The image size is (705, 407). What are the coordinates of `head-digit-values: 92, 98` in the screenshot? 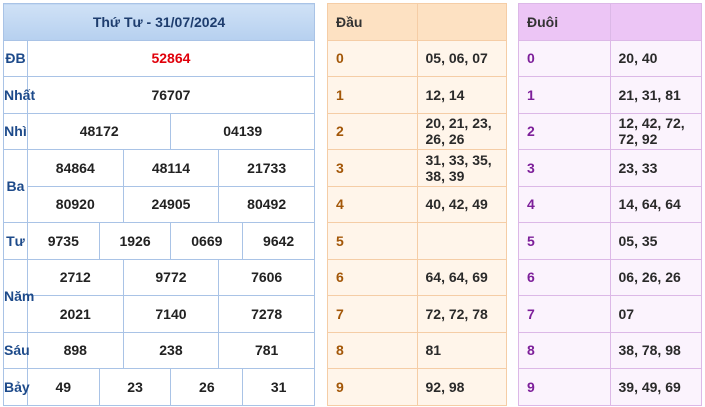 It's located at (461, 387).